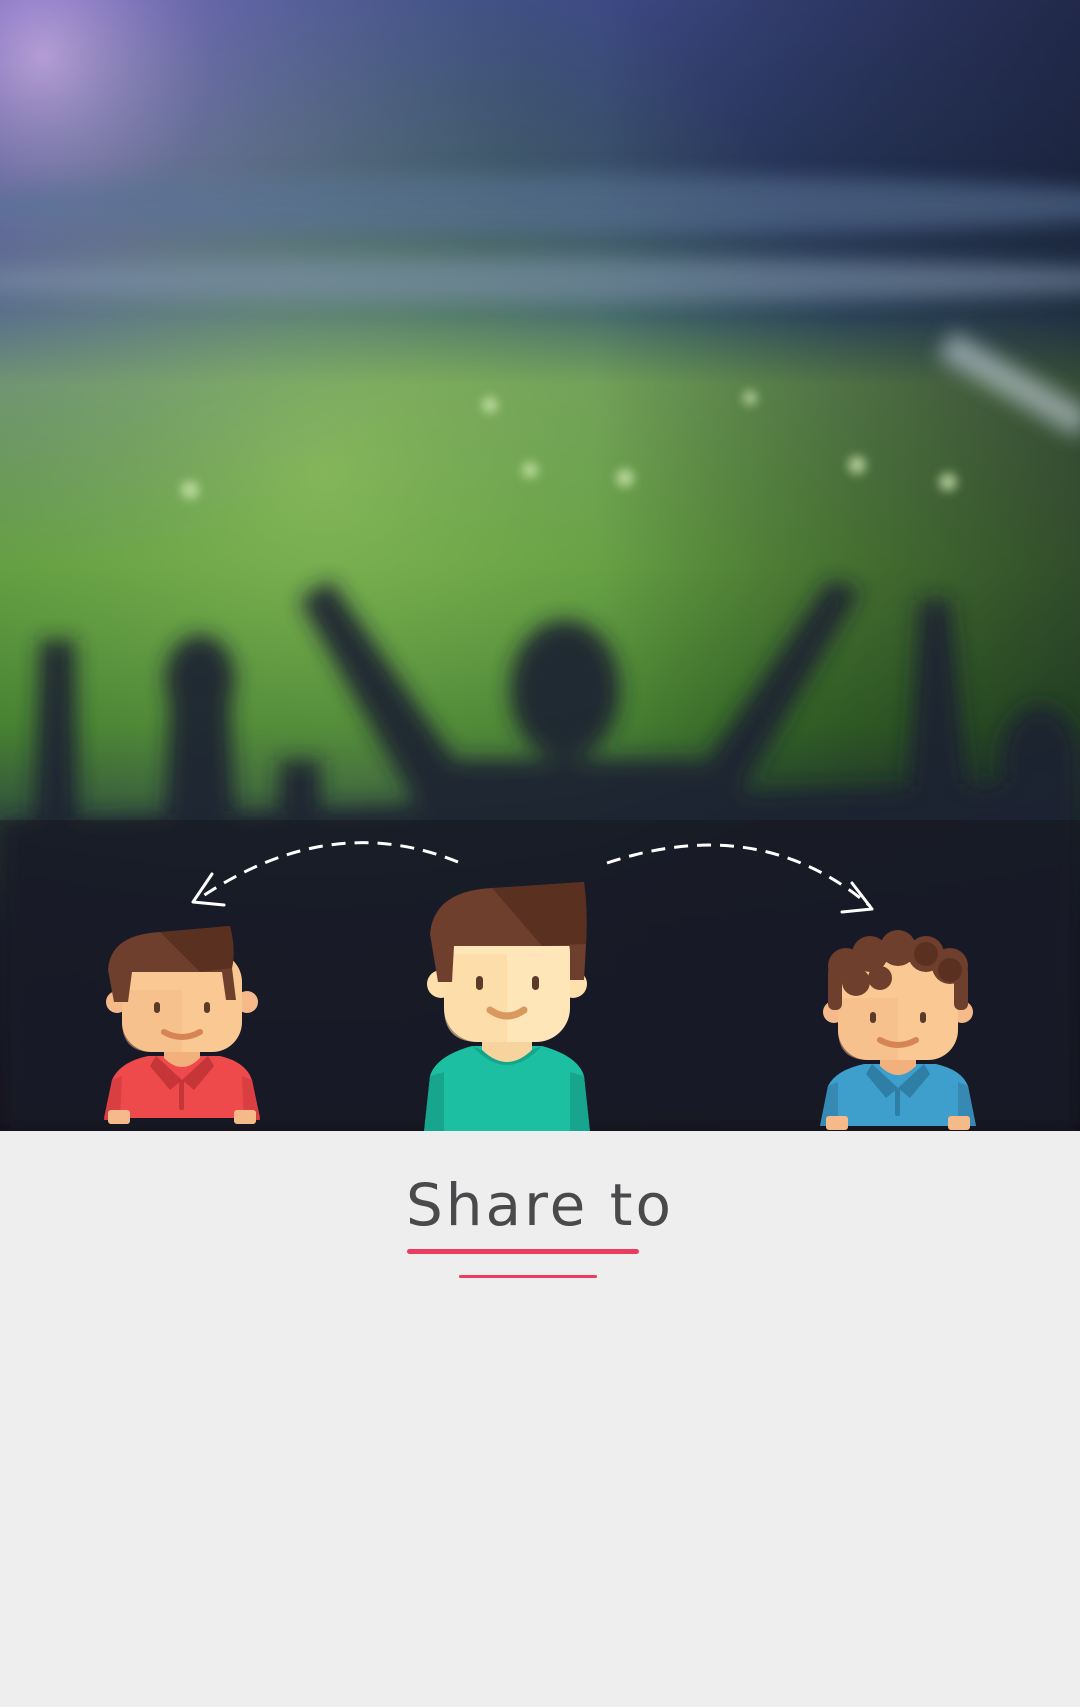 This screenshot has height=1707, width=1080. I want to click on title-underline-secondary, so click(528, 1276).